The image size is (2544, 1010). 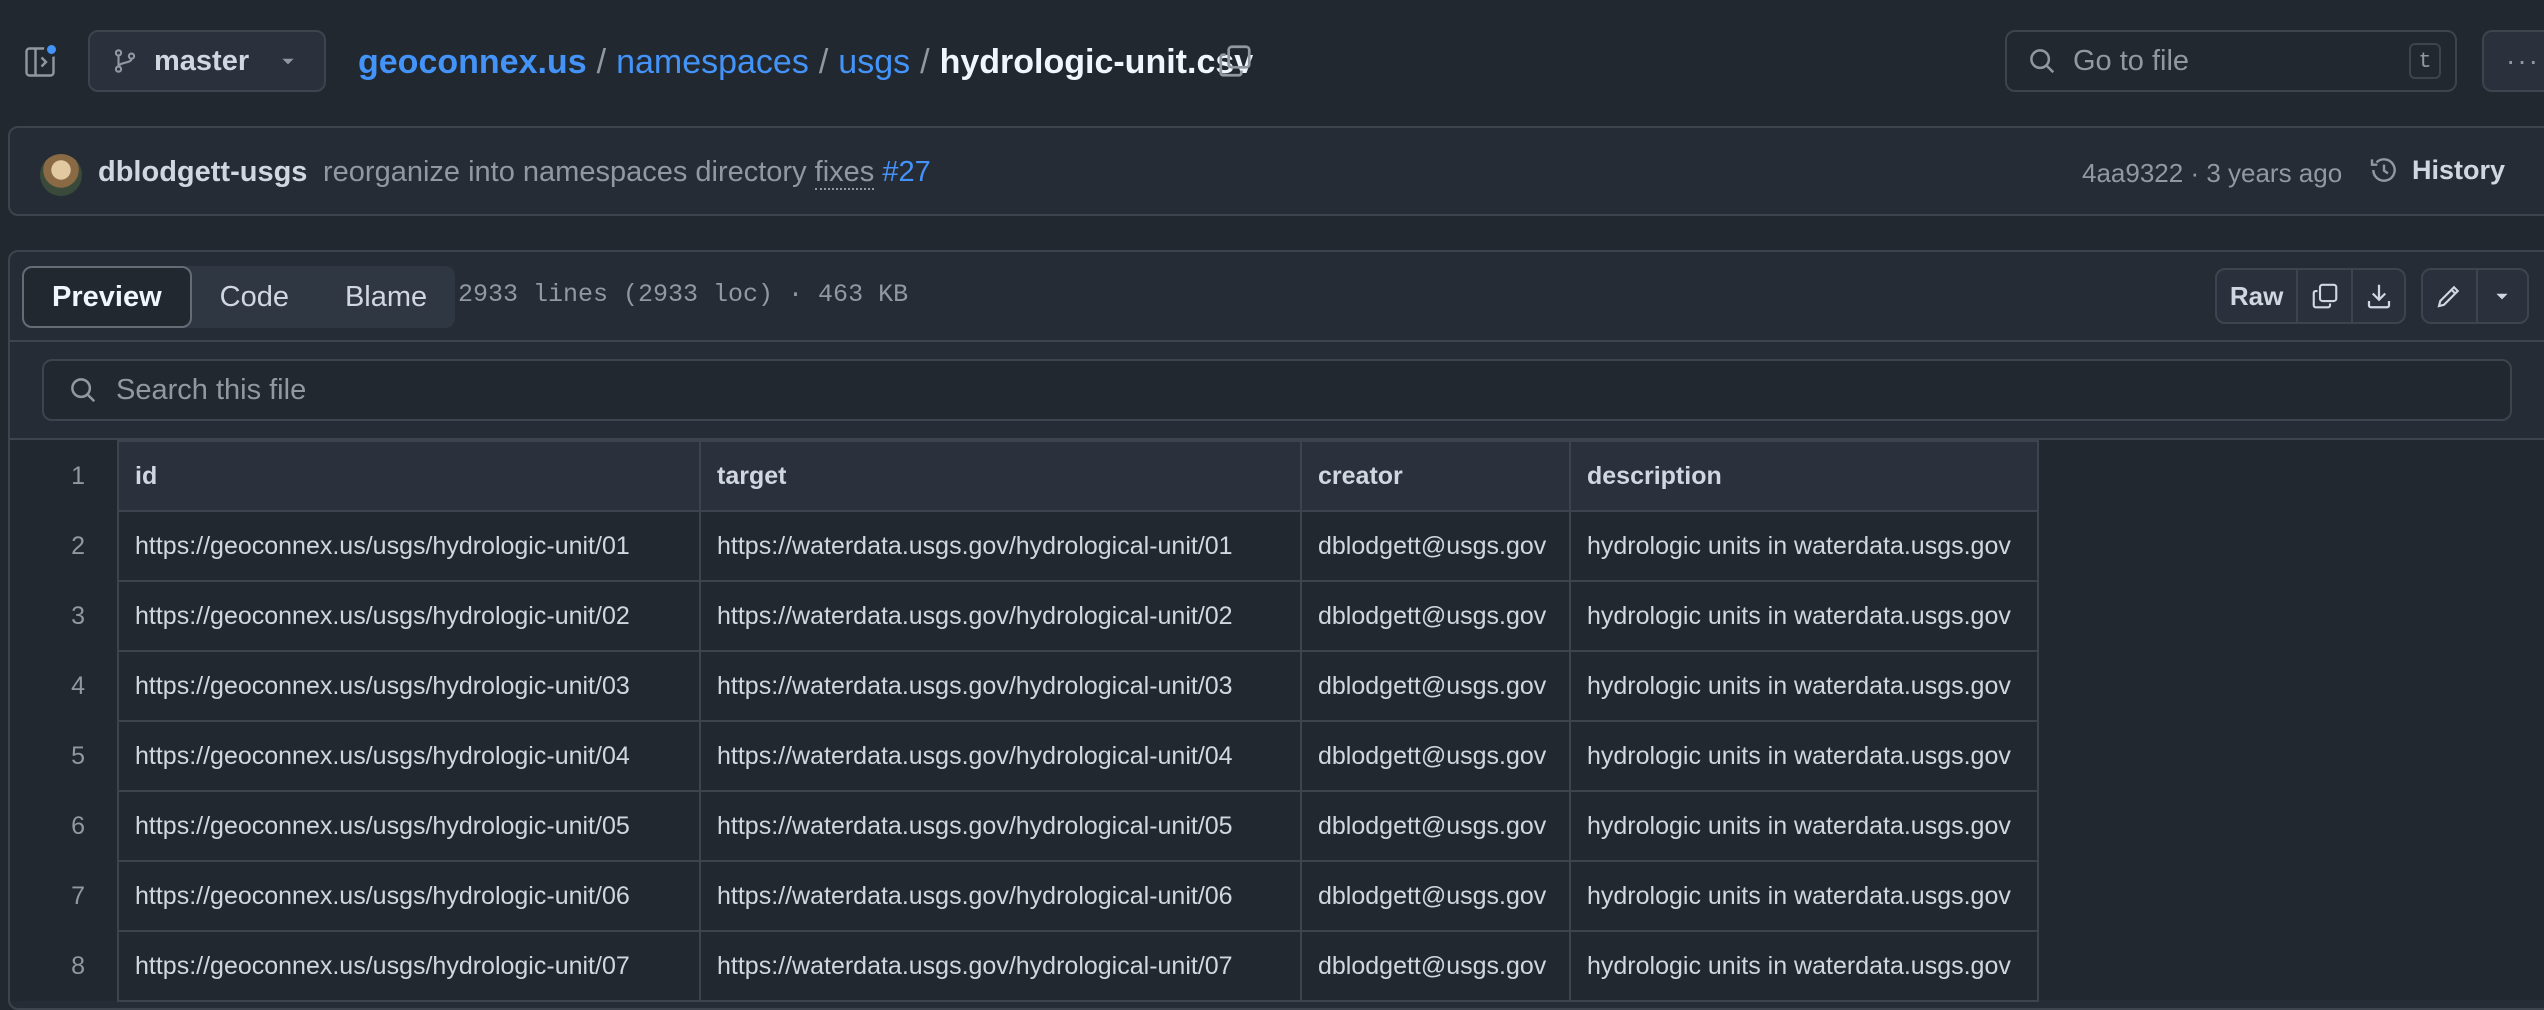 I want to click on edit-group, so click(x=2475, y=296).